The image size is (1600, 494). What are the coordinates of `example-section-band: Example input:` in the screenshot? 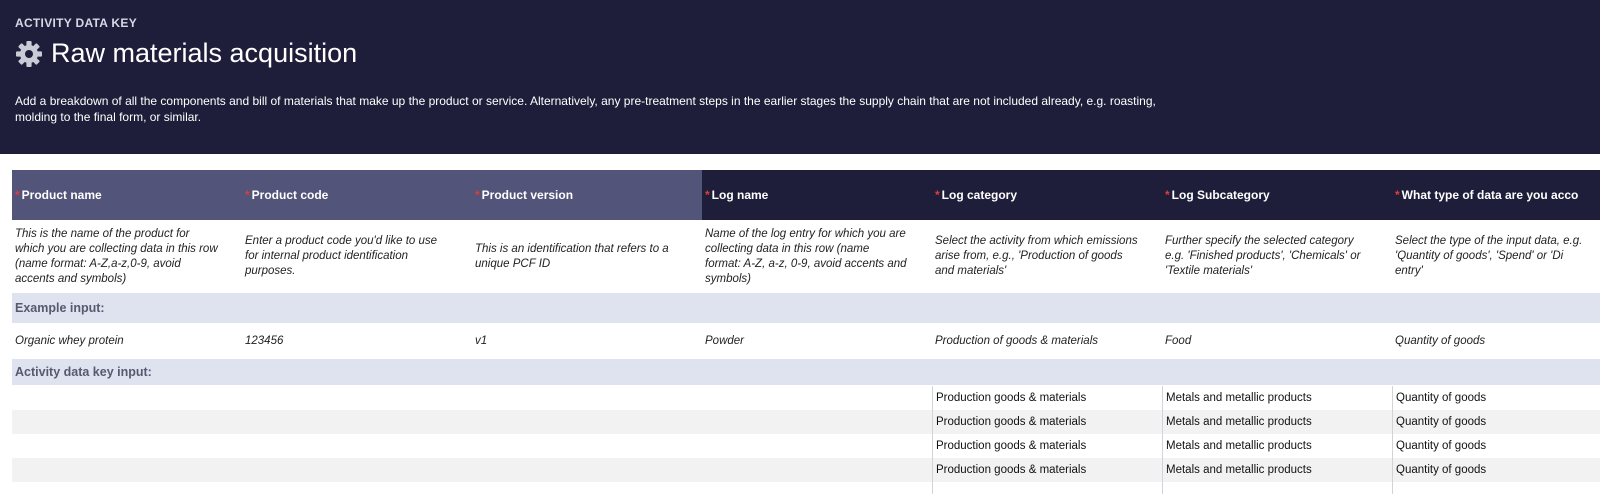 It's located at (806, 308).